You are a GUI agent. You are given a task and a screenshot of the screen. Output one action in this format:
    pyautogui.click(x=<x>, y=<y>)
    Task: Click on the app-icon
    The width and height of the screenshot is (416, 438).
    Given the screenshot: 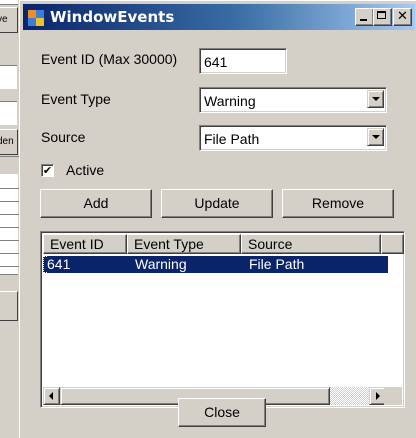 What is the action you would take?
    pyautogui.click(x=36, y=18)
    